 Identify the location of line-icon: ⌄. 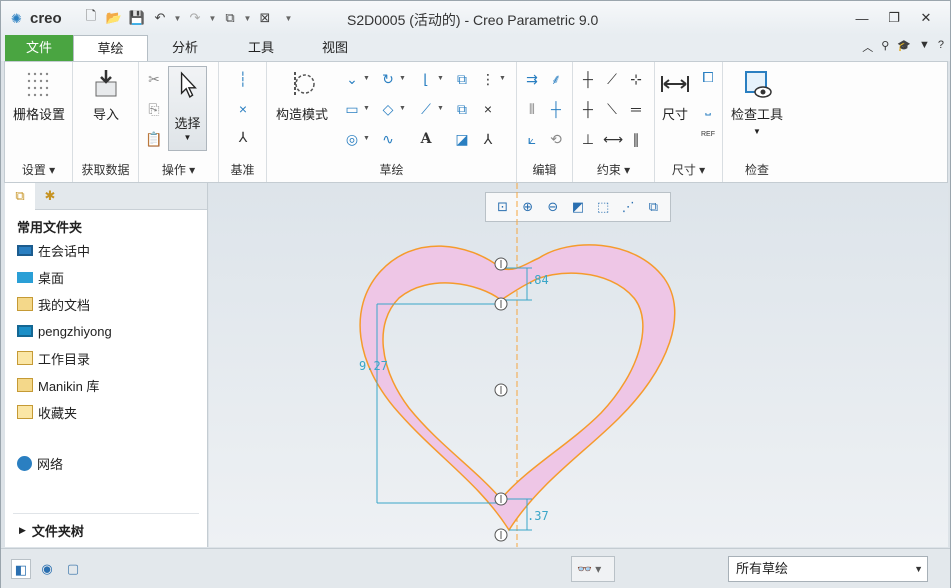
(352, 79).